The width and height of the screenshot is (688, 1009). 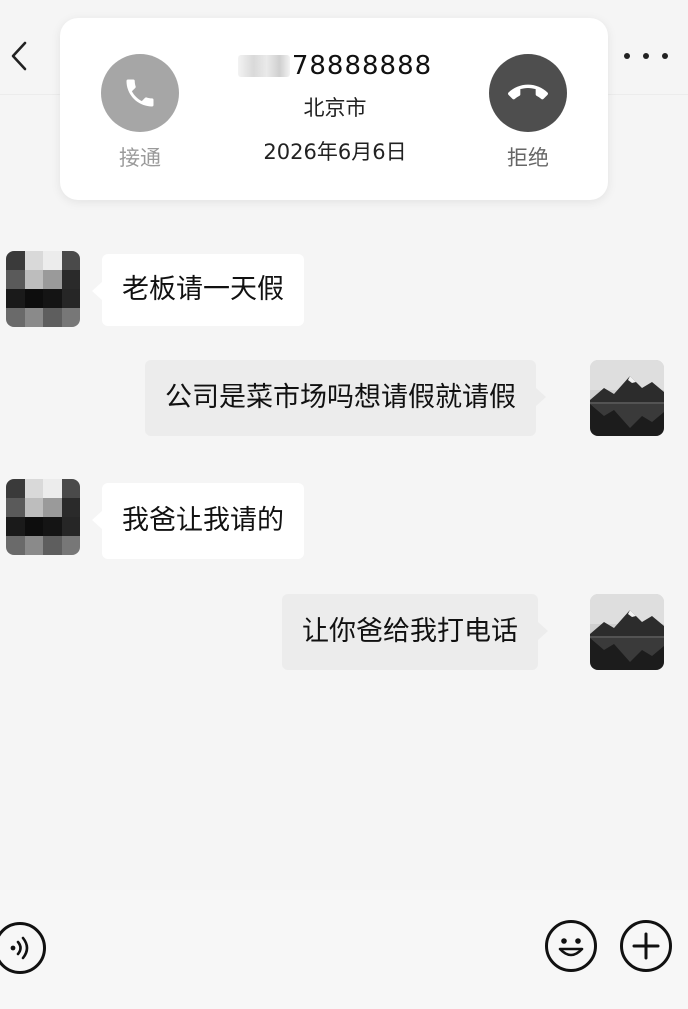 I want to click on message-bubble-outgoing: 让你爸给我打电话, so click(x=415, y=632).